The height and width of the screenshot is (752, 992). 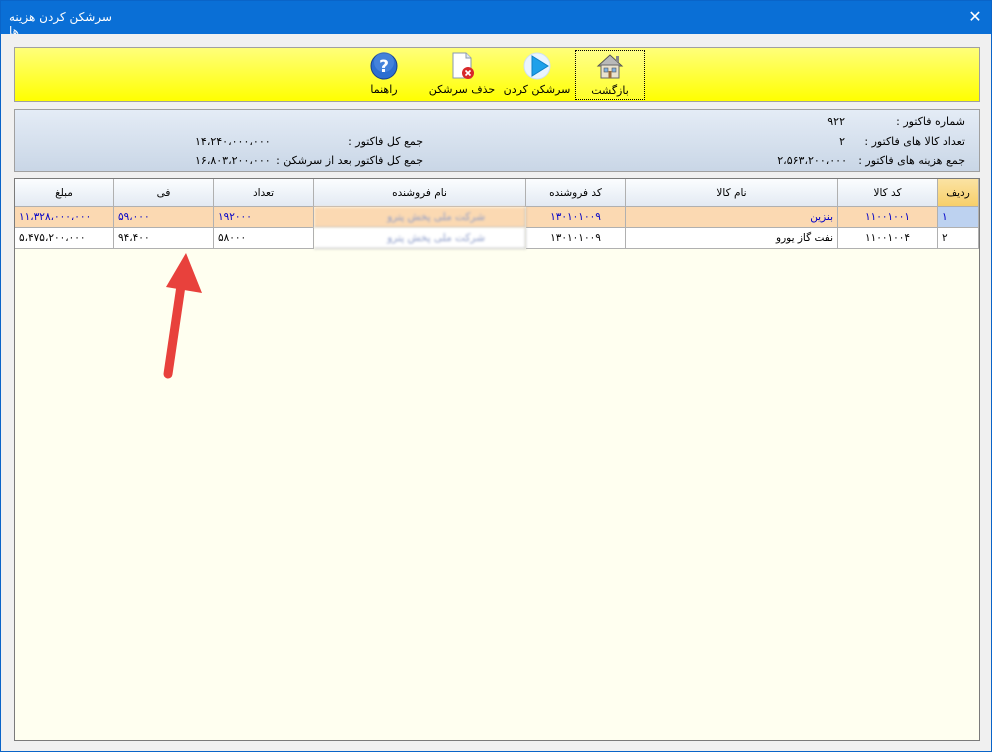 What do you see at coordinates (930, 121) in the screenshot?
I see `invoice-number-label: شماره فاکتور :` at bounding box center [930, 121].